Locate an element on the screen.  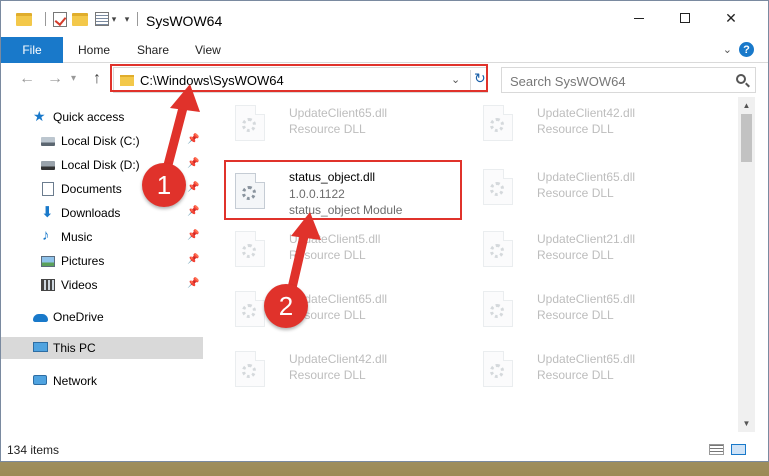
divider is located at coordinates (137, 19).